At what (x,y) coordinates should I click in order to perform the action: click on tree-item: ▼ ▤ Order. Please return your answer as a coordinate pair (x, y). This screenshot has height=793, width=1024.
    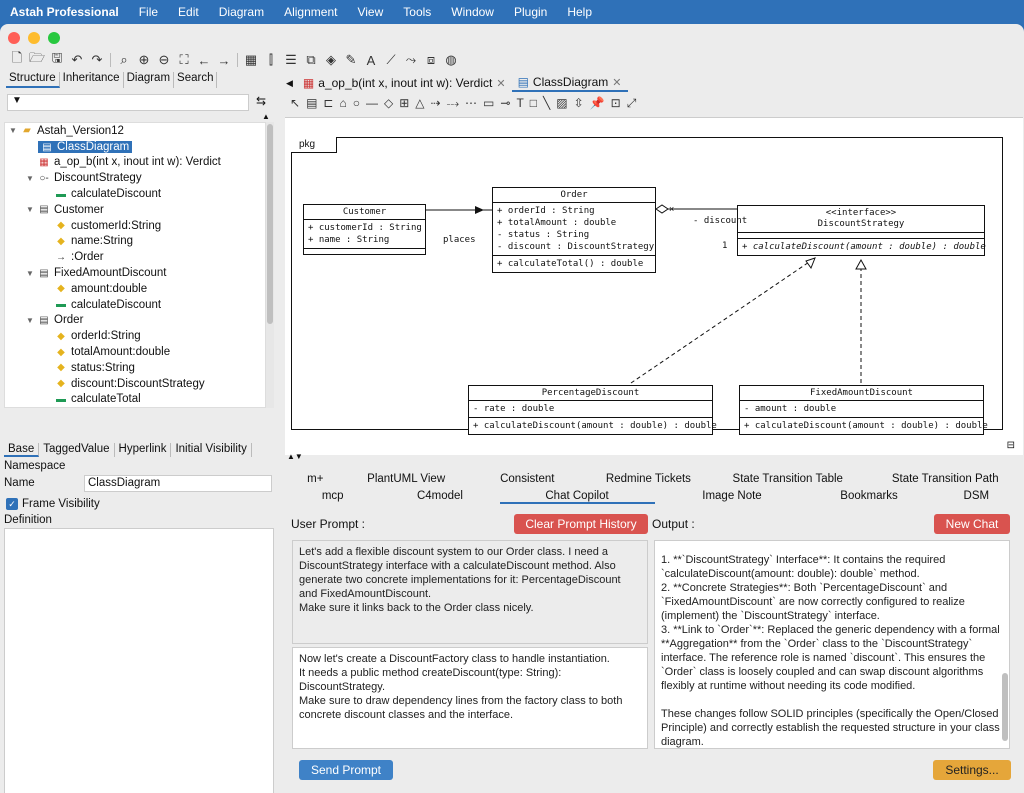
    Looking at the image, I should click on (135, 321).